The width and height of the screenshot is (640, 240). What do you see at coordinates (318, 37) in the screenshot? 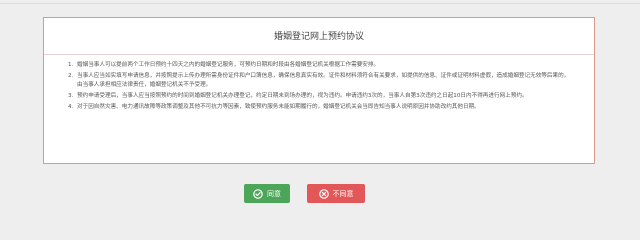
I see `agreement-title: 婚姻登记网上预约协议` at bounding box center [318, 37].